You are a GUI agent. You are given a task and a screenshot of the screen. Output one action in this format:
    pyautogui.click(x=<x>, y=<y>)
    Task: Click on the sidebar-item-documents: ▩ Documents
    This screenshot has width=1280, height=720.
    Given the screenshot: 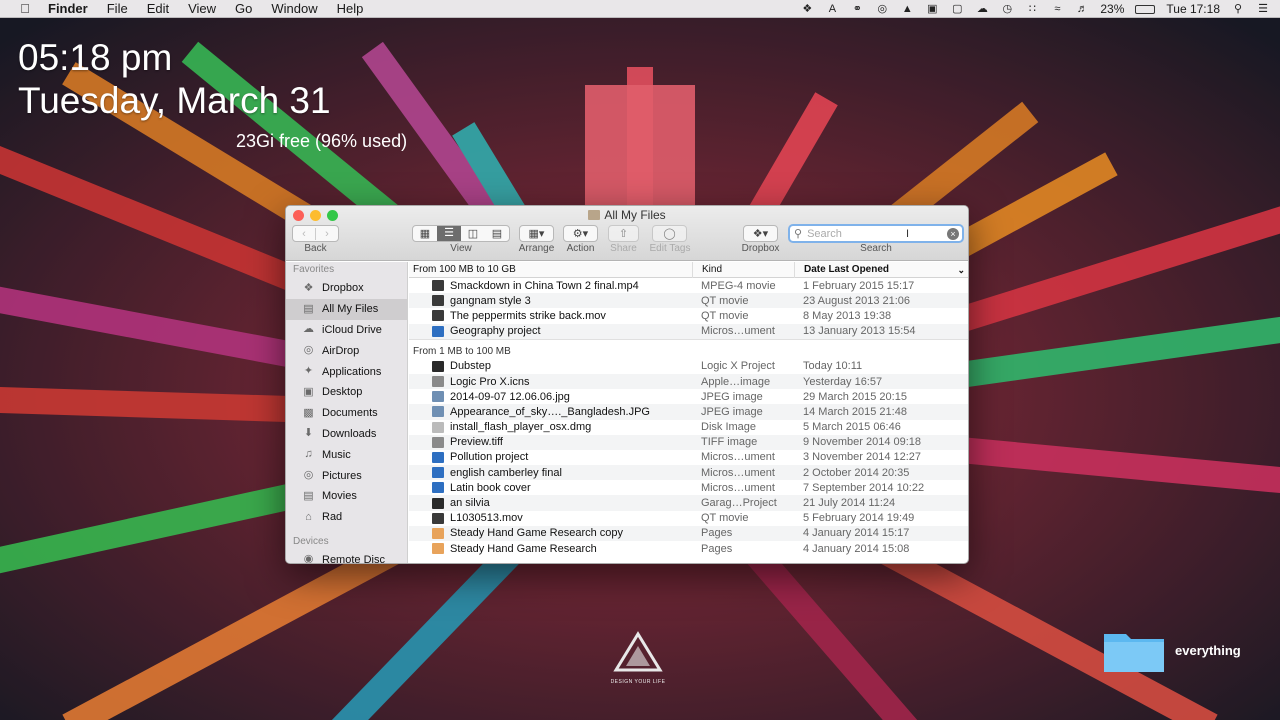 What is the action you would take?
    pyautogui.click(x=346, y=413)
    